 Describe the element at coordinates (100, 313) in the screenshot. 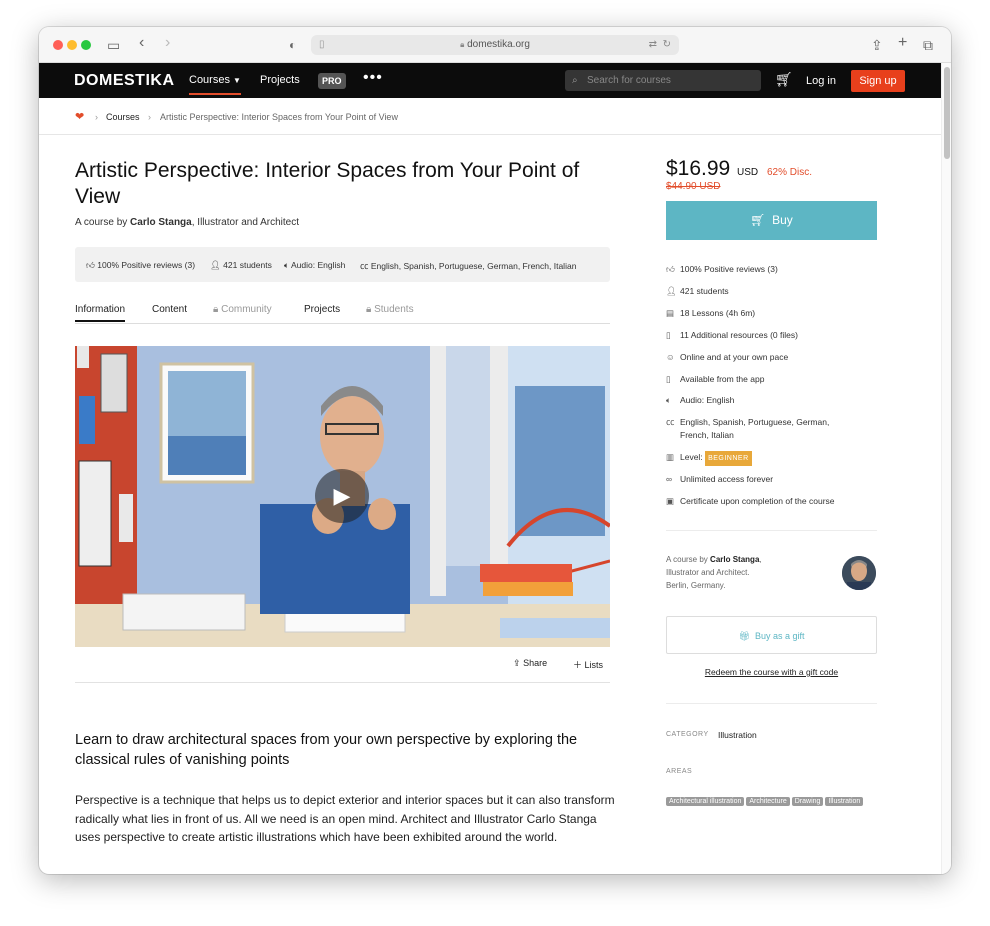

I see `tab-information: Information` at that location.